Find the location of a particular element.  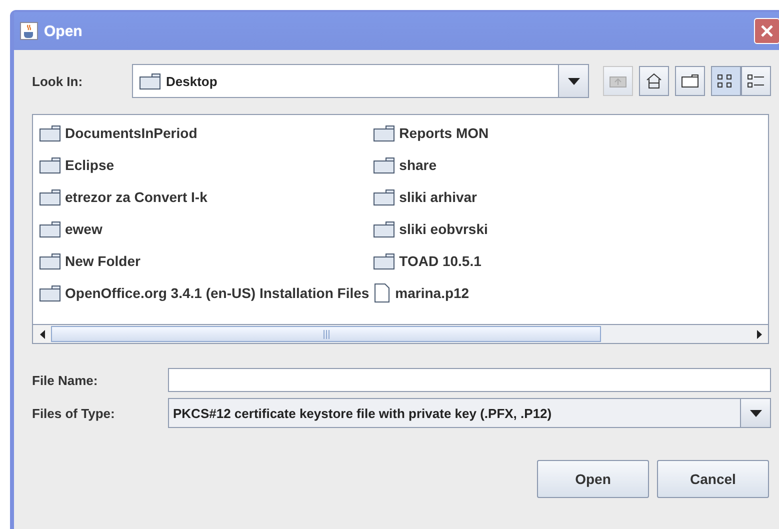

coffee-cup-icon is located at coordinates (29, 31).